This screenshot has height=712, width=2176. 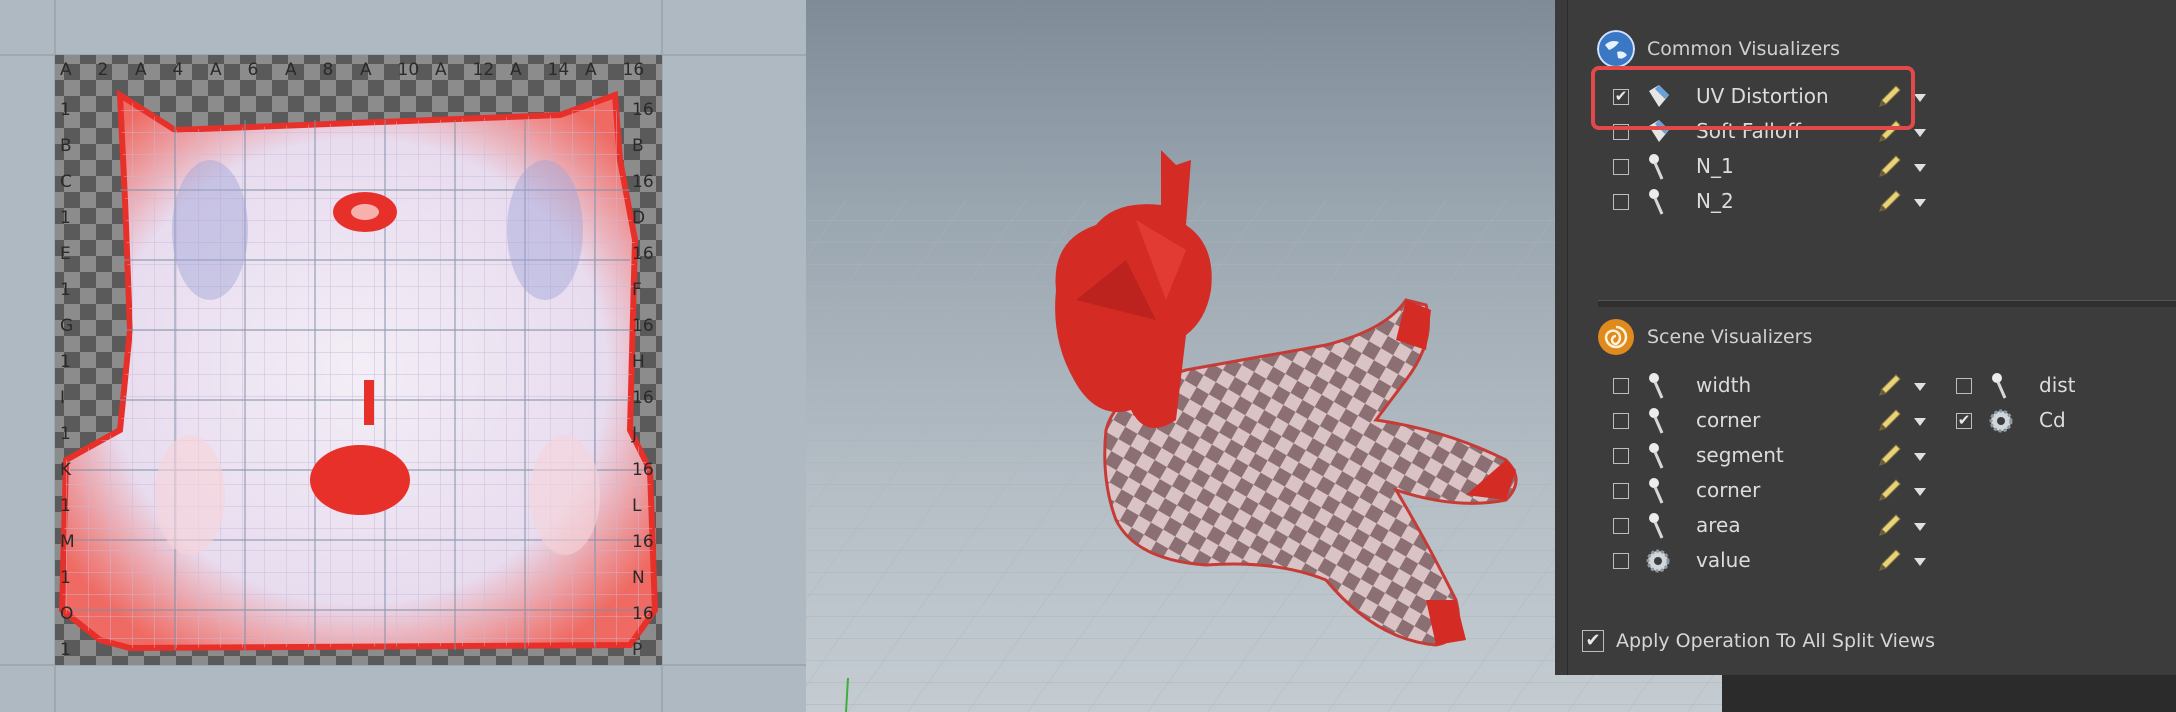 What do you see at coordinates (66, 470) in the screenshot?
I see `uv-grid-left-label: K` at bounding box center [66, 470].